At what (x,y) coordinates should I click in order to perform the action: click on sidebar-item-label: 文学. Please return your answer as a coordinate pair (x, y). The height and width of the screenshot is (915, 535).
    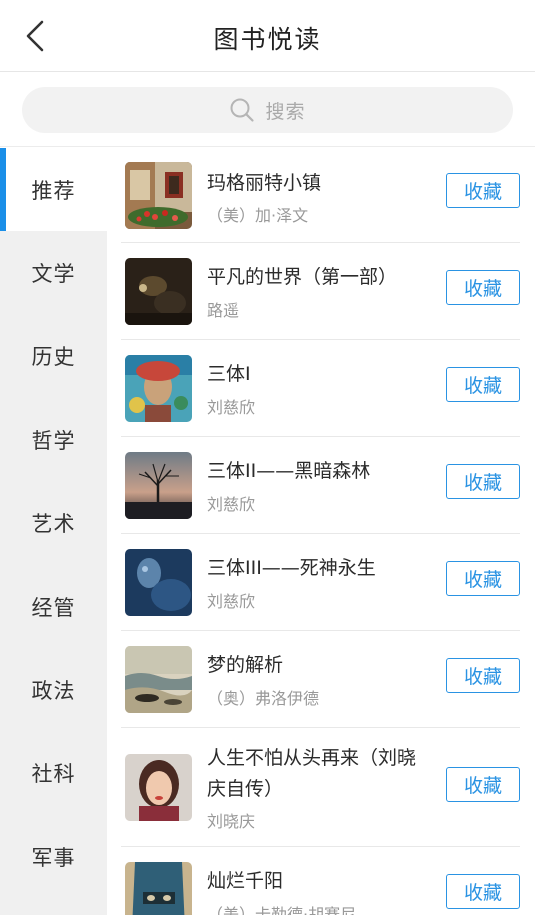
    Looking at the image, I should click on (53, 274).